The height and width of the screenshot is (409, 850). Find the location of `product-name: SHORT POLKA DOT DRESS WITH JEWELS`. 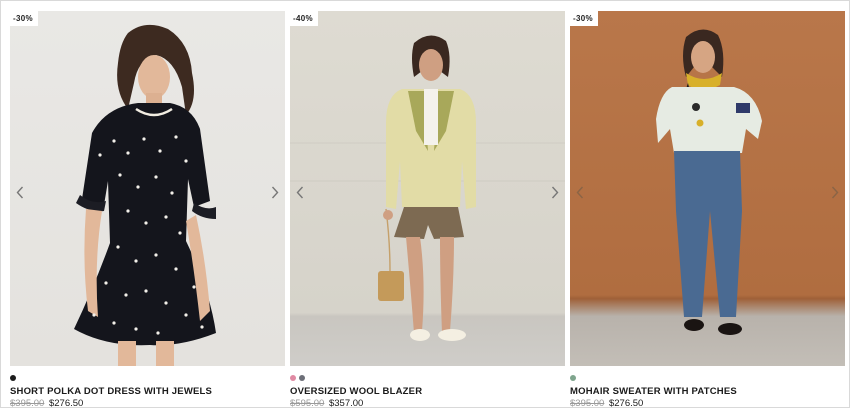

product-name: SHORT POLKA DOT DRESS WITH JEWELS is located at coordinates (147, 391).